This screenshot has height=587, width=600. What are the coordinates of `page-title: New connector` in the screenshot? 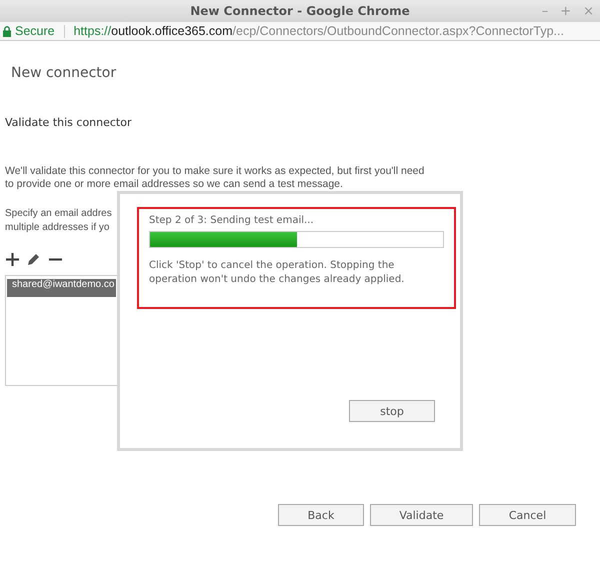 It's located at (64, 73).